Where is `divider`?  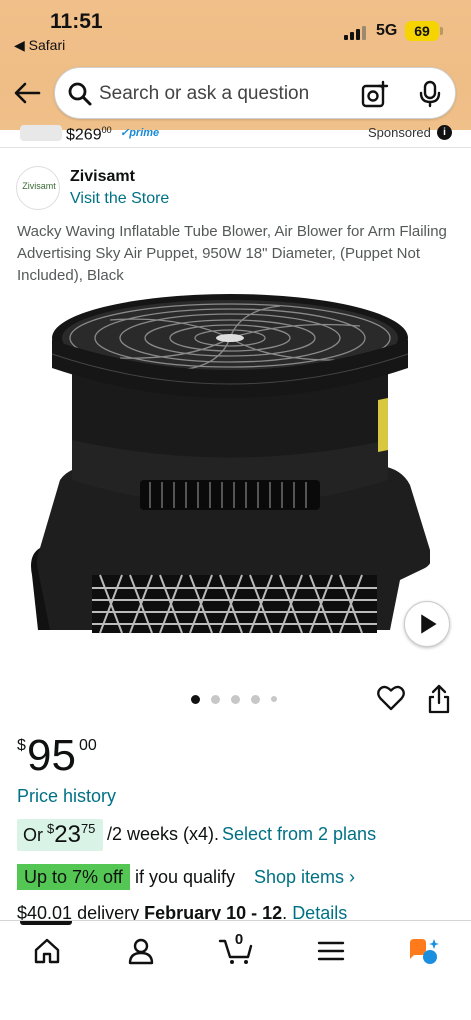 divider is located at coordinates (235, 147).